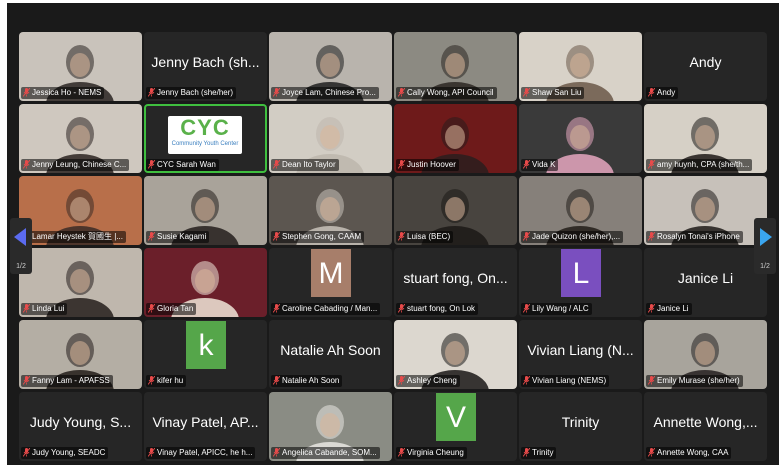 The image size is (783, 467). I want to click on participant-tile: Emily Murase (she/her), so click(705, 354).